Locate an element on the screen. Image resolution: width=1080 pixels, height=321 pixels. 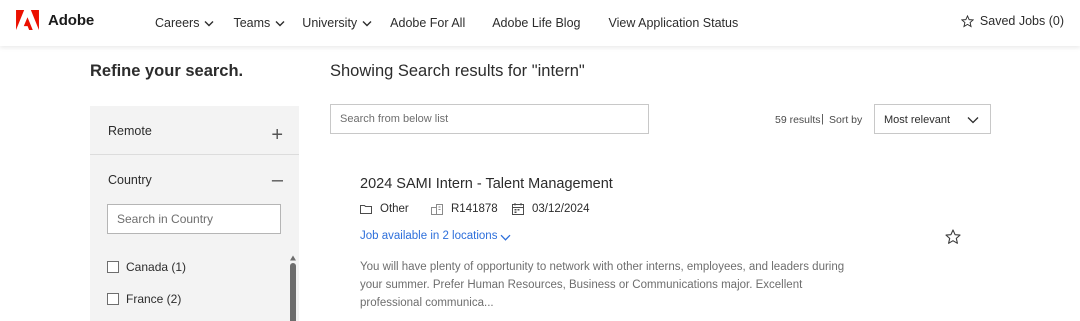
nav-university: University is located at coordinates (337, 23).